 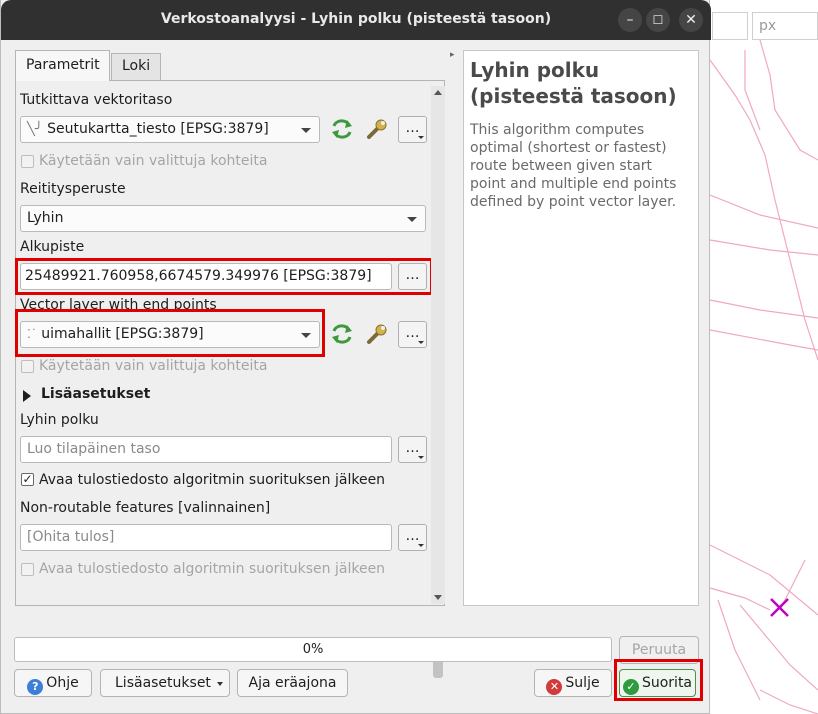 What do you see at coordinates (145, 508) in the screenshot?
I see `non-routable-label: Non-routable features [valinnainen]` at bounding box center [145, 508].